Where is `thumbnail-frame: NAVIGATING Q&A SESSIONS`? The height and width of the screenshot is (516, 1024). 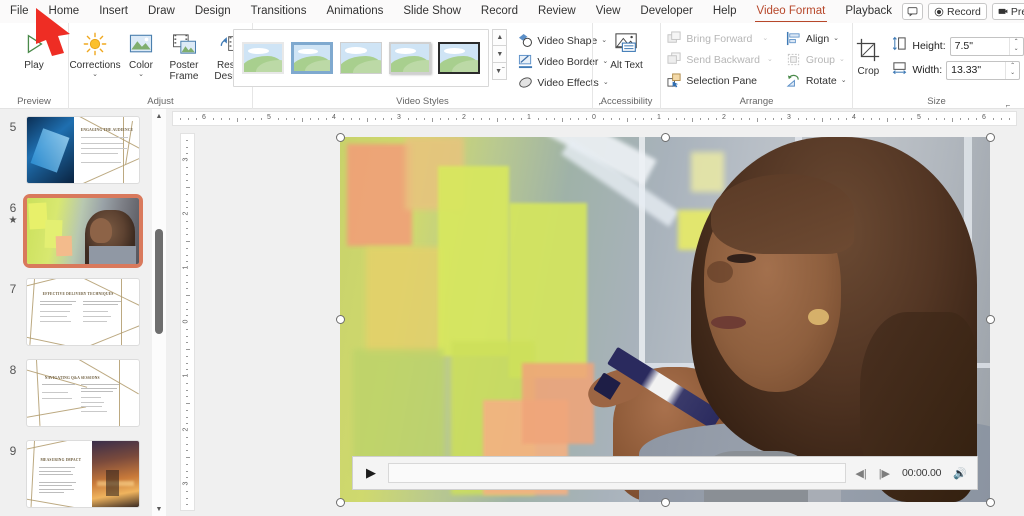
thumbnail-frame: NAVIGATING Q&A SESSIONS is located at coordinates (83, 393).